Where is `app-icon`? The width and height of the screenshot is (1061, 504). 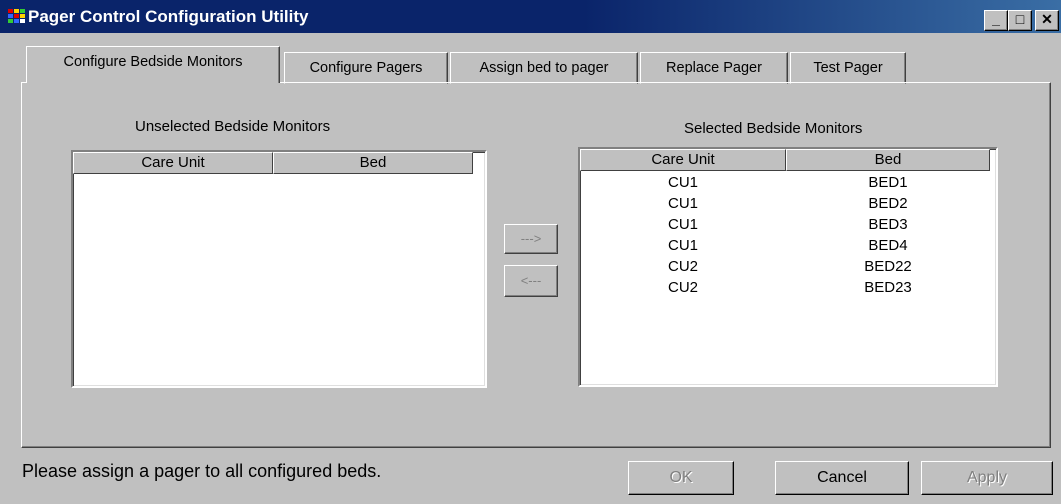
app-icon is located at coordinates (16, 16).